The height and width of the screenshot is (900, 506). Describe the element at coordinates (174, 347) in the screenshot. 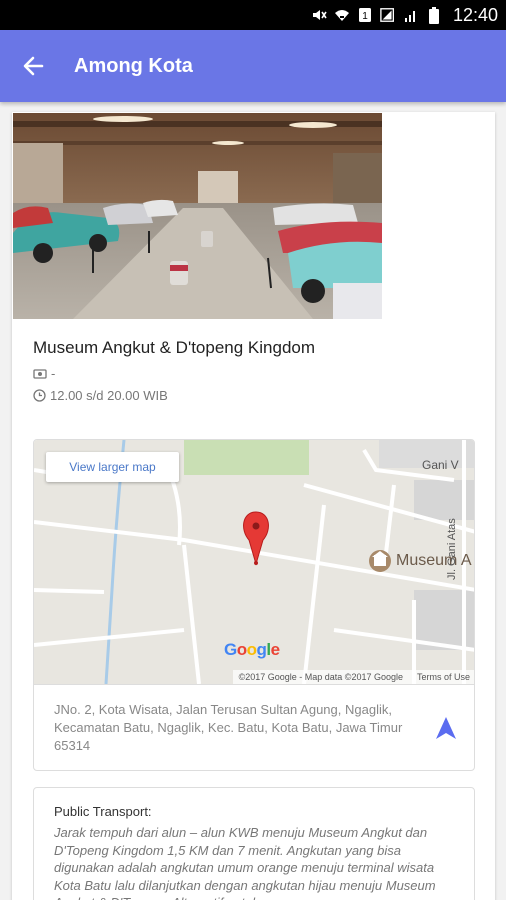

I see `place-name: Museum Angkut & D'topeng Kingdom` at that location.